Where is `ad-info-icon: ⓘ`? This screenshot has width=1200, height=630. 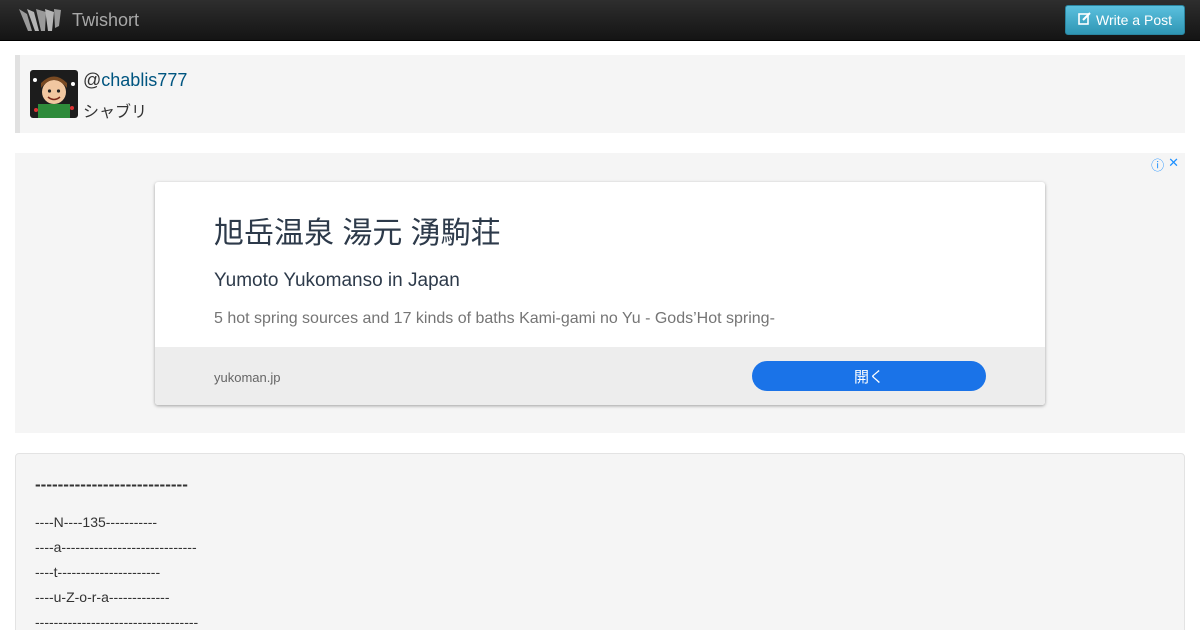 ad-info-icon: ⓘ is located at coordinates (1157, 164).